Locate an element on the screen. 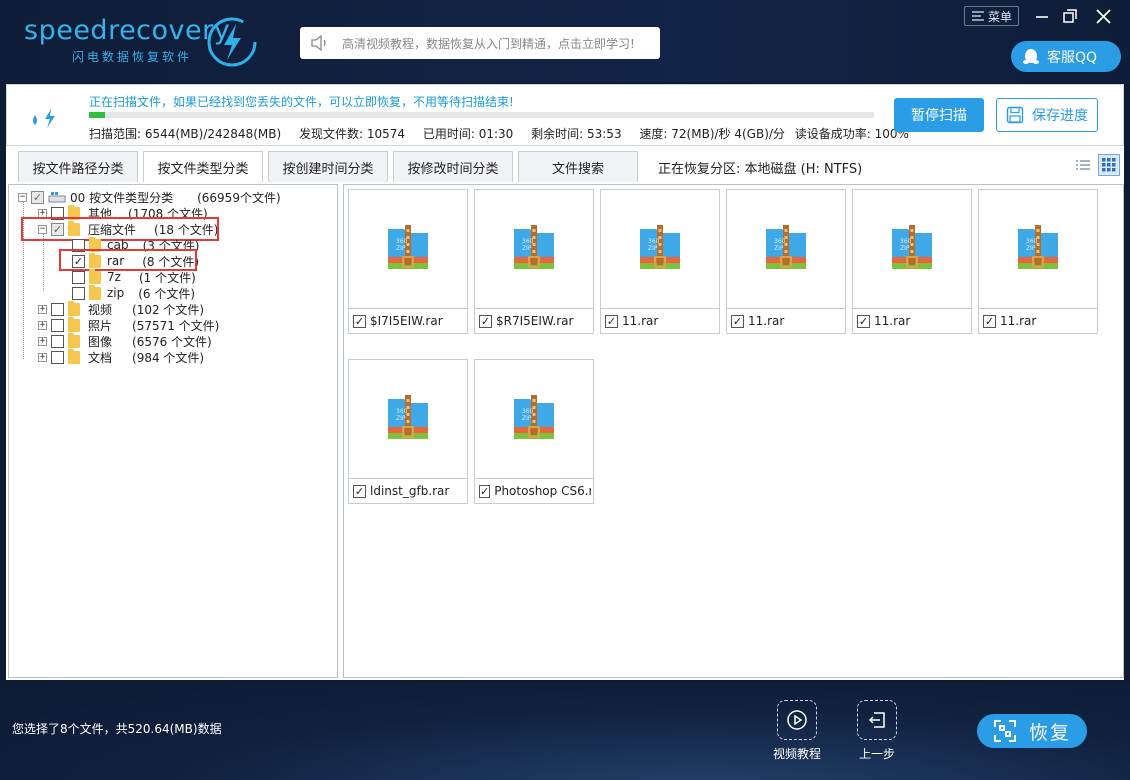  tab-by-created-time: 按创建时间分类 is located at coordinates (328, 166).